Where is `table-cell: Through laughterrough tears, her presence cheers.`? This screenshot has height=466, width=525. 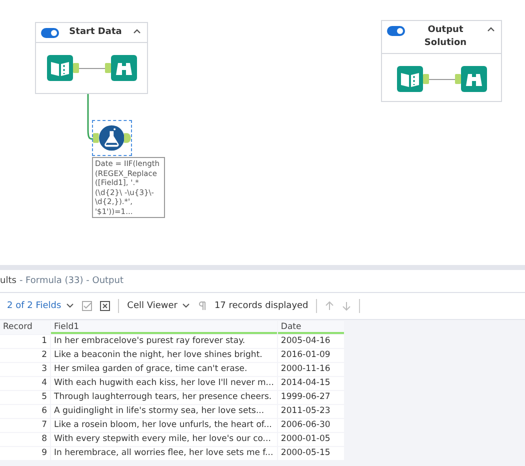
table-cell: Through laughterrough tears, her presence cheers. is located at coordinates (164, 397).